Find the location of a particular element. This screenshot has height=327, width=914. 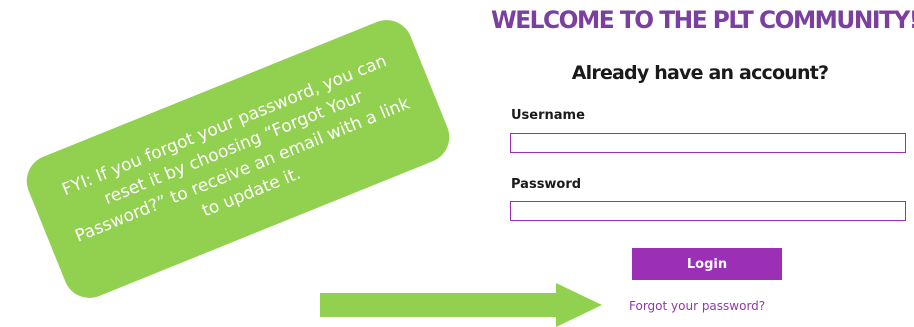

password-label: Password is located at coordinates (546, 184).